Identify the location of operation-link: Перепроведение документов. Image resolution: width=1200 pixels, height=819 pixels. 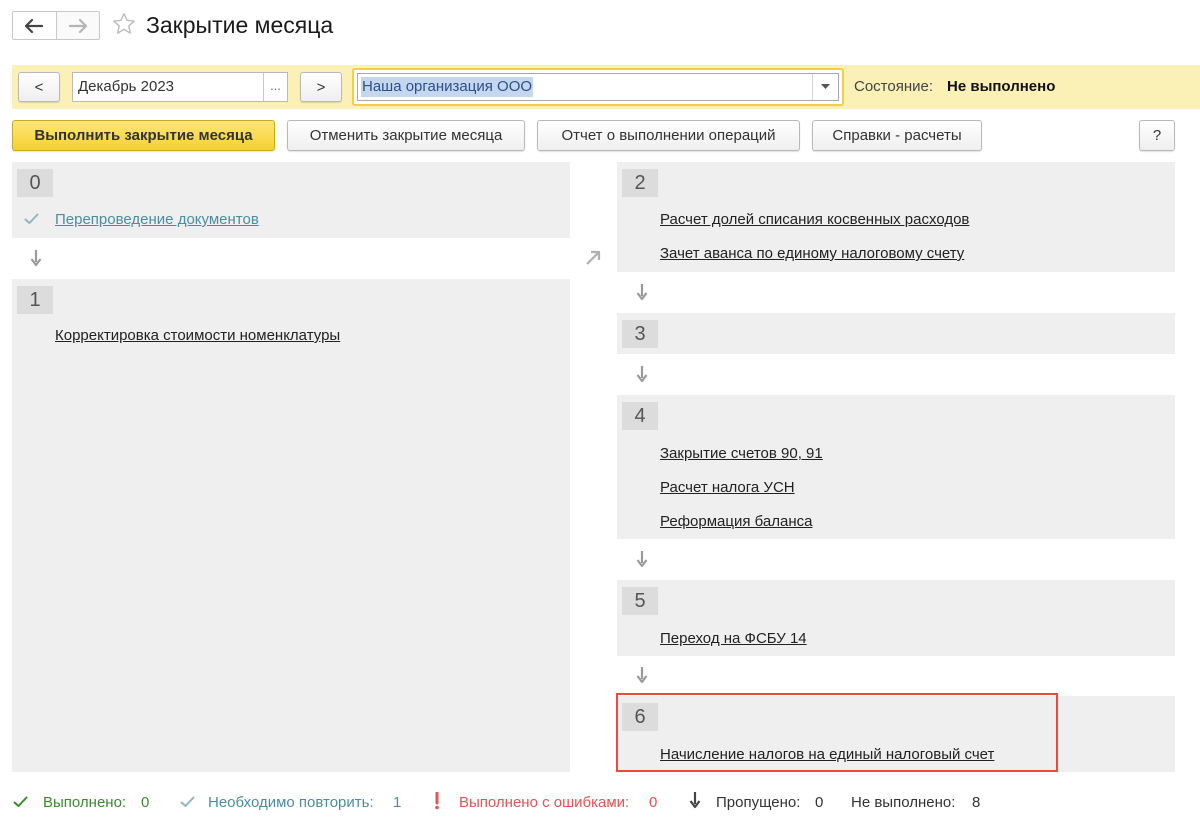
(157, 219).